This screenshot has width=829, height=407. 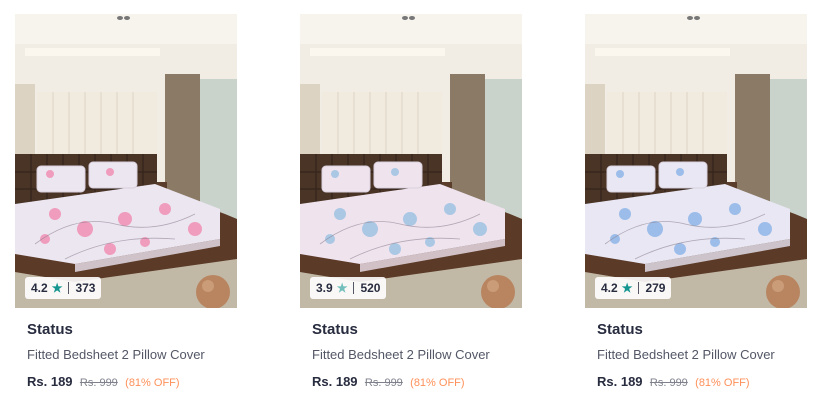 I want to click on rating-count: 279, so click(x=655, y=288).